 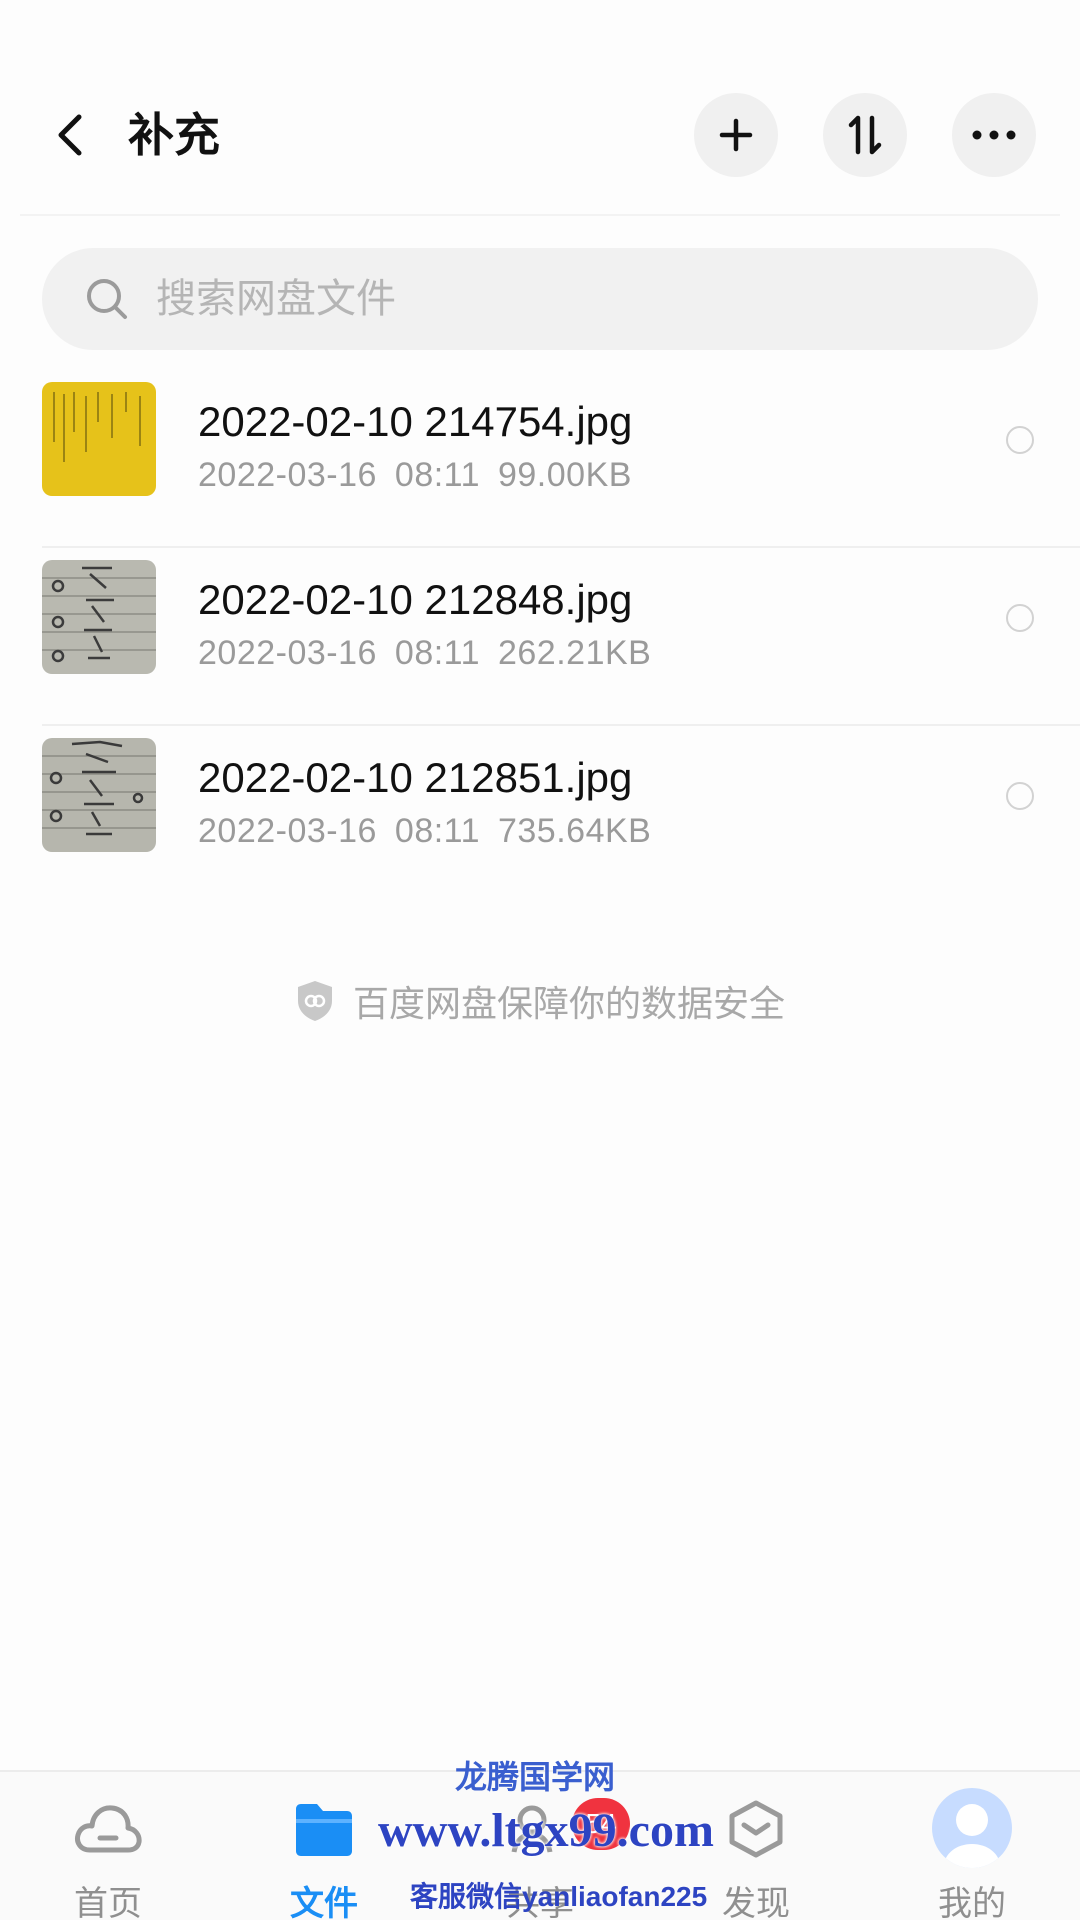 I want to click on nav-label: 文件, so click(x=324, y=1902).